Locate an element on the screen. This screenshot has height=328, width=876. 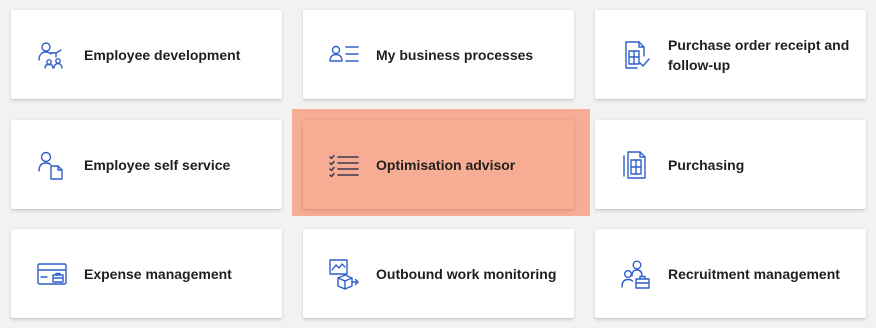
recruitment-icon is located at coordinates (636, 274).